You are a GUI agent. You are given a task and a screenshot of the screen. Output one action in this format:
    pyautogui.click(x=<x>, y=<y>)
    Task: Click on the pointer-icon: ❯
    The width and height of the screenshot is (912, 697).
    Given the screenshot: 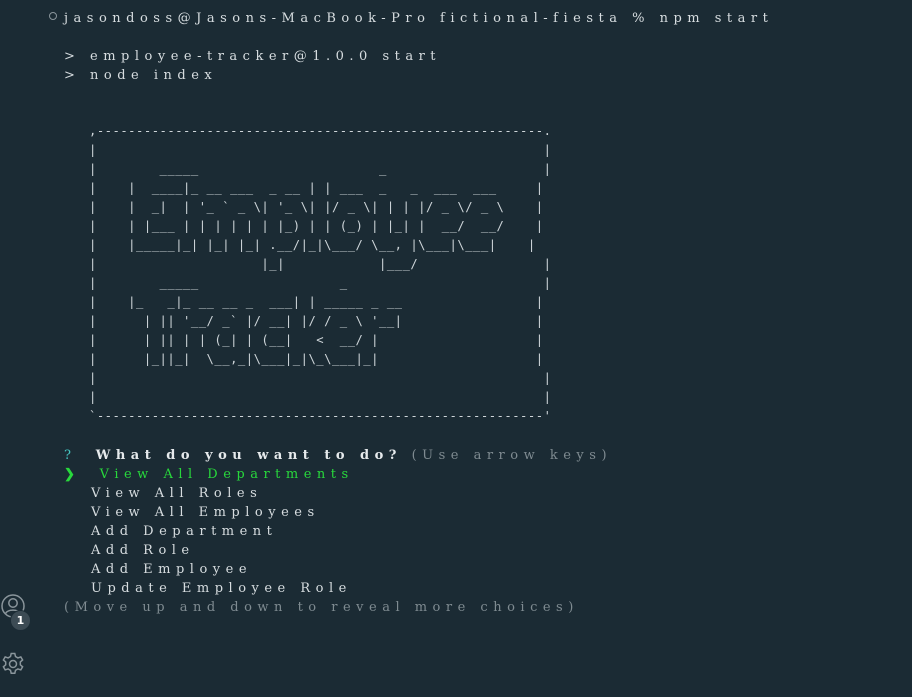 What is the action you would take?
    pyautogui.click(x=72, y=474)
    